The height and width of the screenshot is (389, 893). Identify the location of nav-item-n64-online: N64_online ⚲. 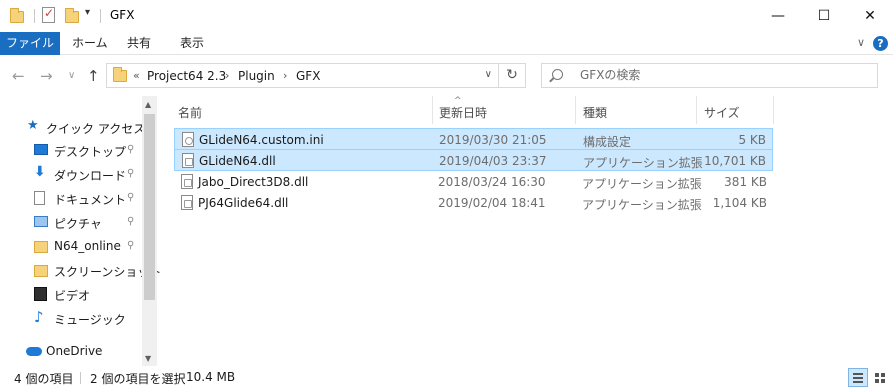
(71, 246).